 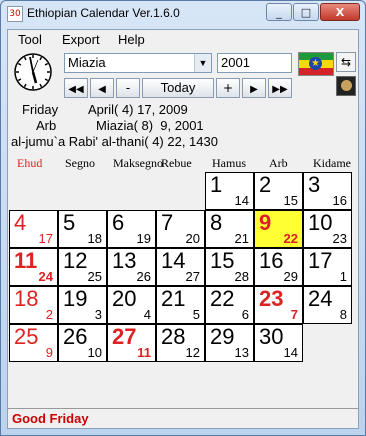 I want to click on weekday-hamus: Hamus, so click(x=229, y=163).